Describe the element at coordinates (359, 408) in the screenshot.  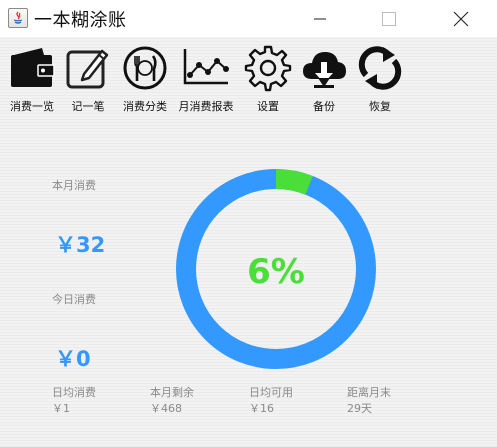
I see `days-to-month-end-value: 29天` at that location.